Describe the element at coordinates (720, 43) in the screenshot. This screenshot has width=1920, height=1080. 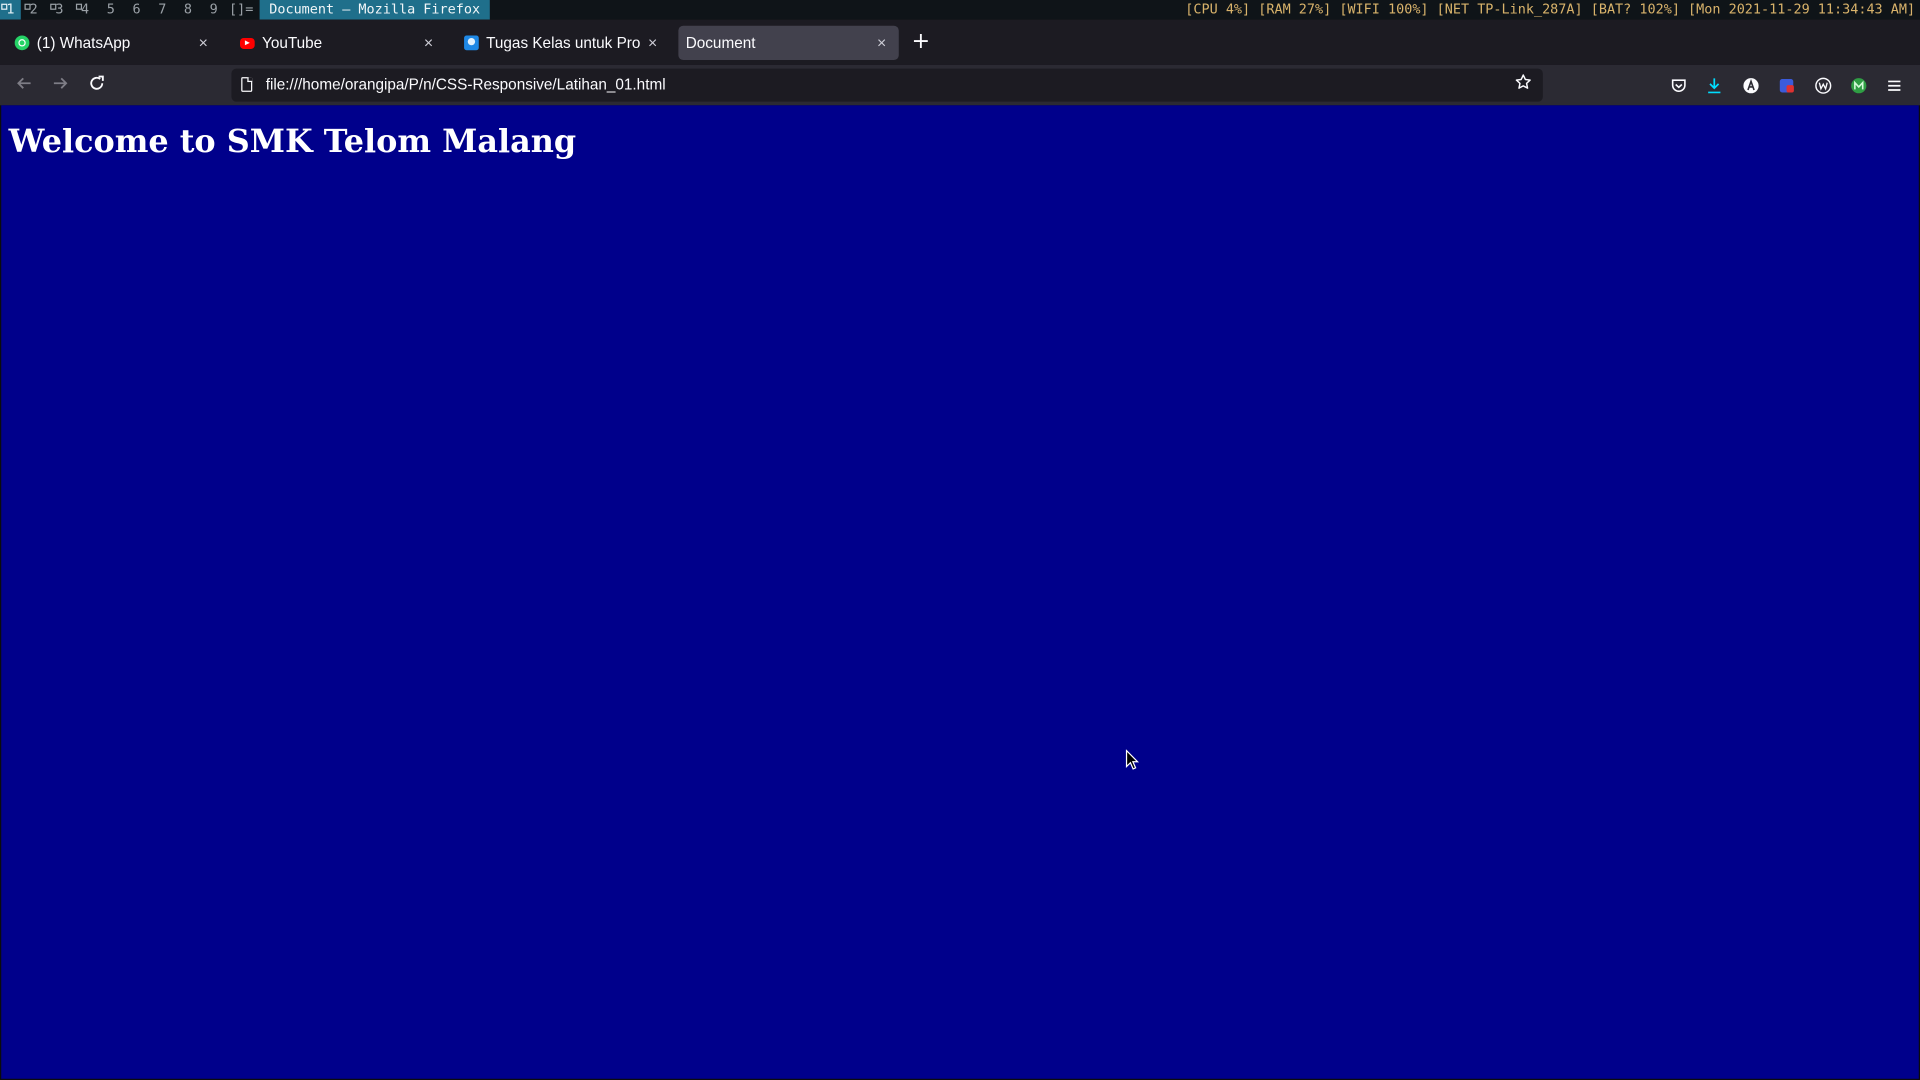
I see `tab-label: Document` at that location.